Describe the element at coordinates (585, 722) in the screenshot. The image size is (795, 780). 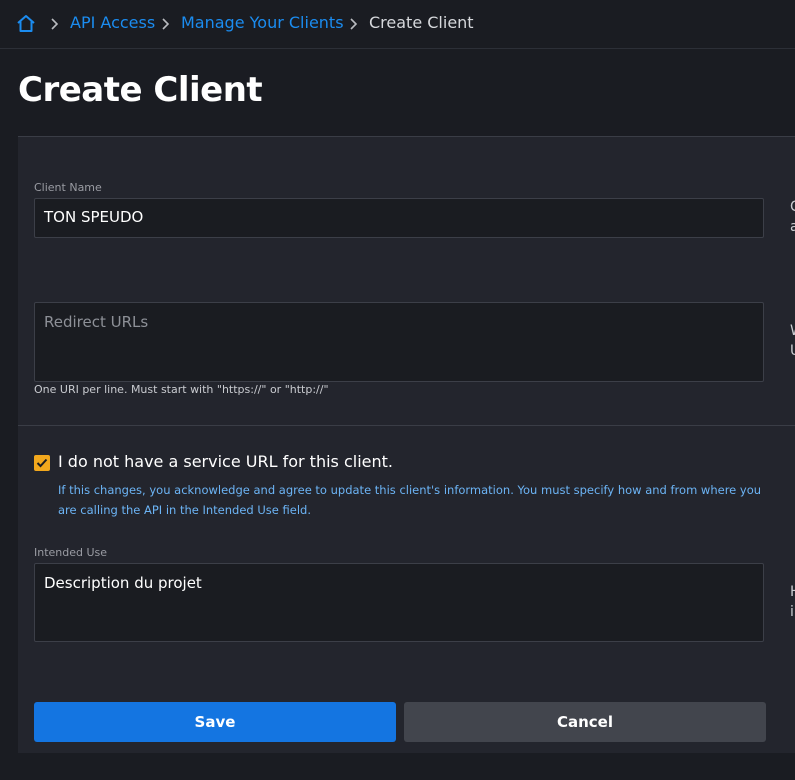
I see `cancel-button: Cancel` at that location.